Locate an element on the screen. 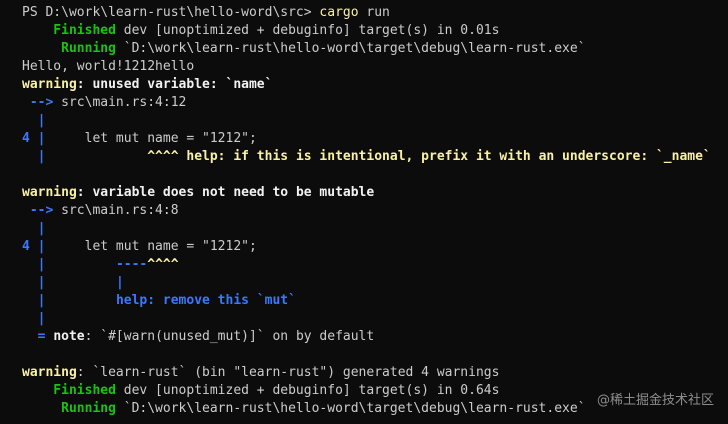  terminal-text-segment: note is located at coordinates (69, 336).